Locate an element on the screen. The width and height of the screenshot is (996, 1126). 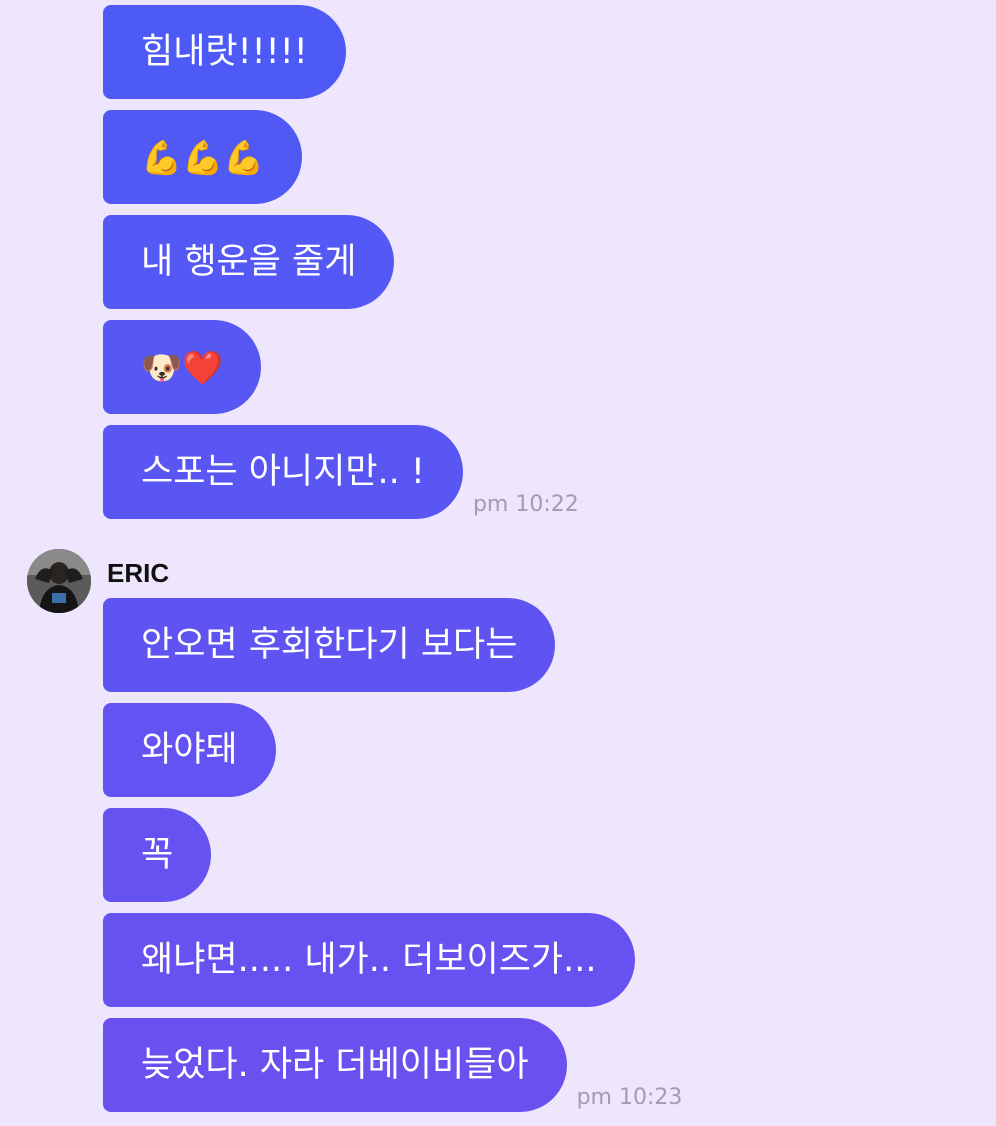
message-bubble: 꼭 is located at coordinates (157, 855).